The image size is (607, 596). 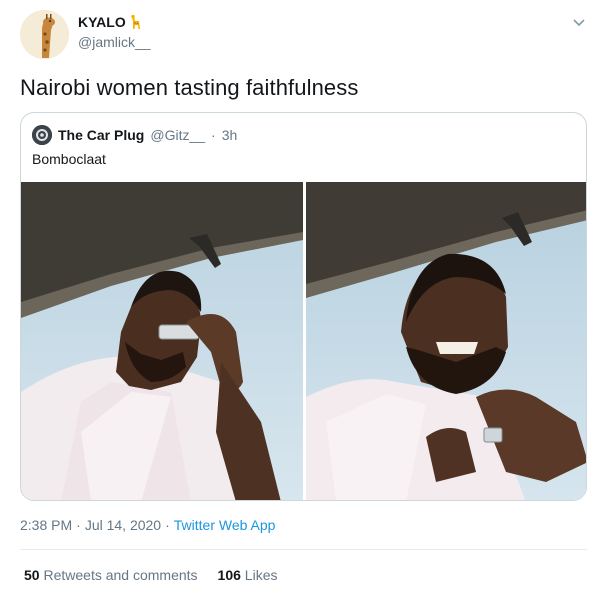 What do you see at coordinates (69, 159) in the screenshot?
I see `quoted-tweet-text: Bomboclaat` at bounding box center [69, 159].